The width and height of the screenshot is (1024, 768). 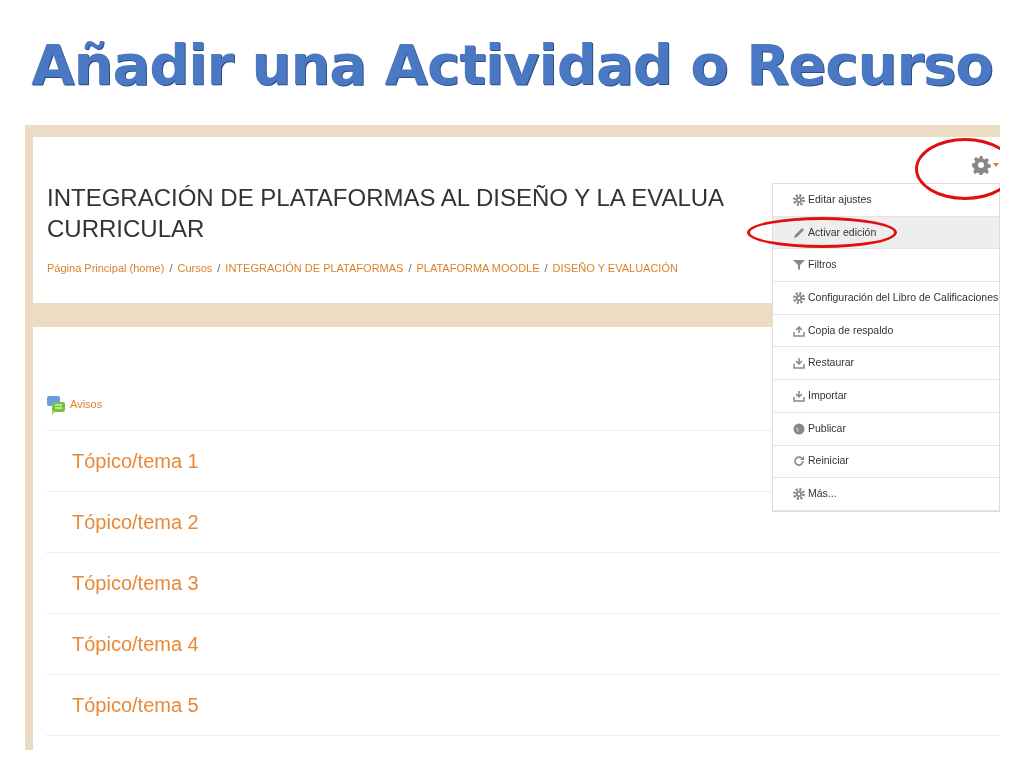 What do you see at coordinates (135, 522) in the screenshot?
I see `topic-heading: Tópico/tema 2` at bounding box center [135, 522].